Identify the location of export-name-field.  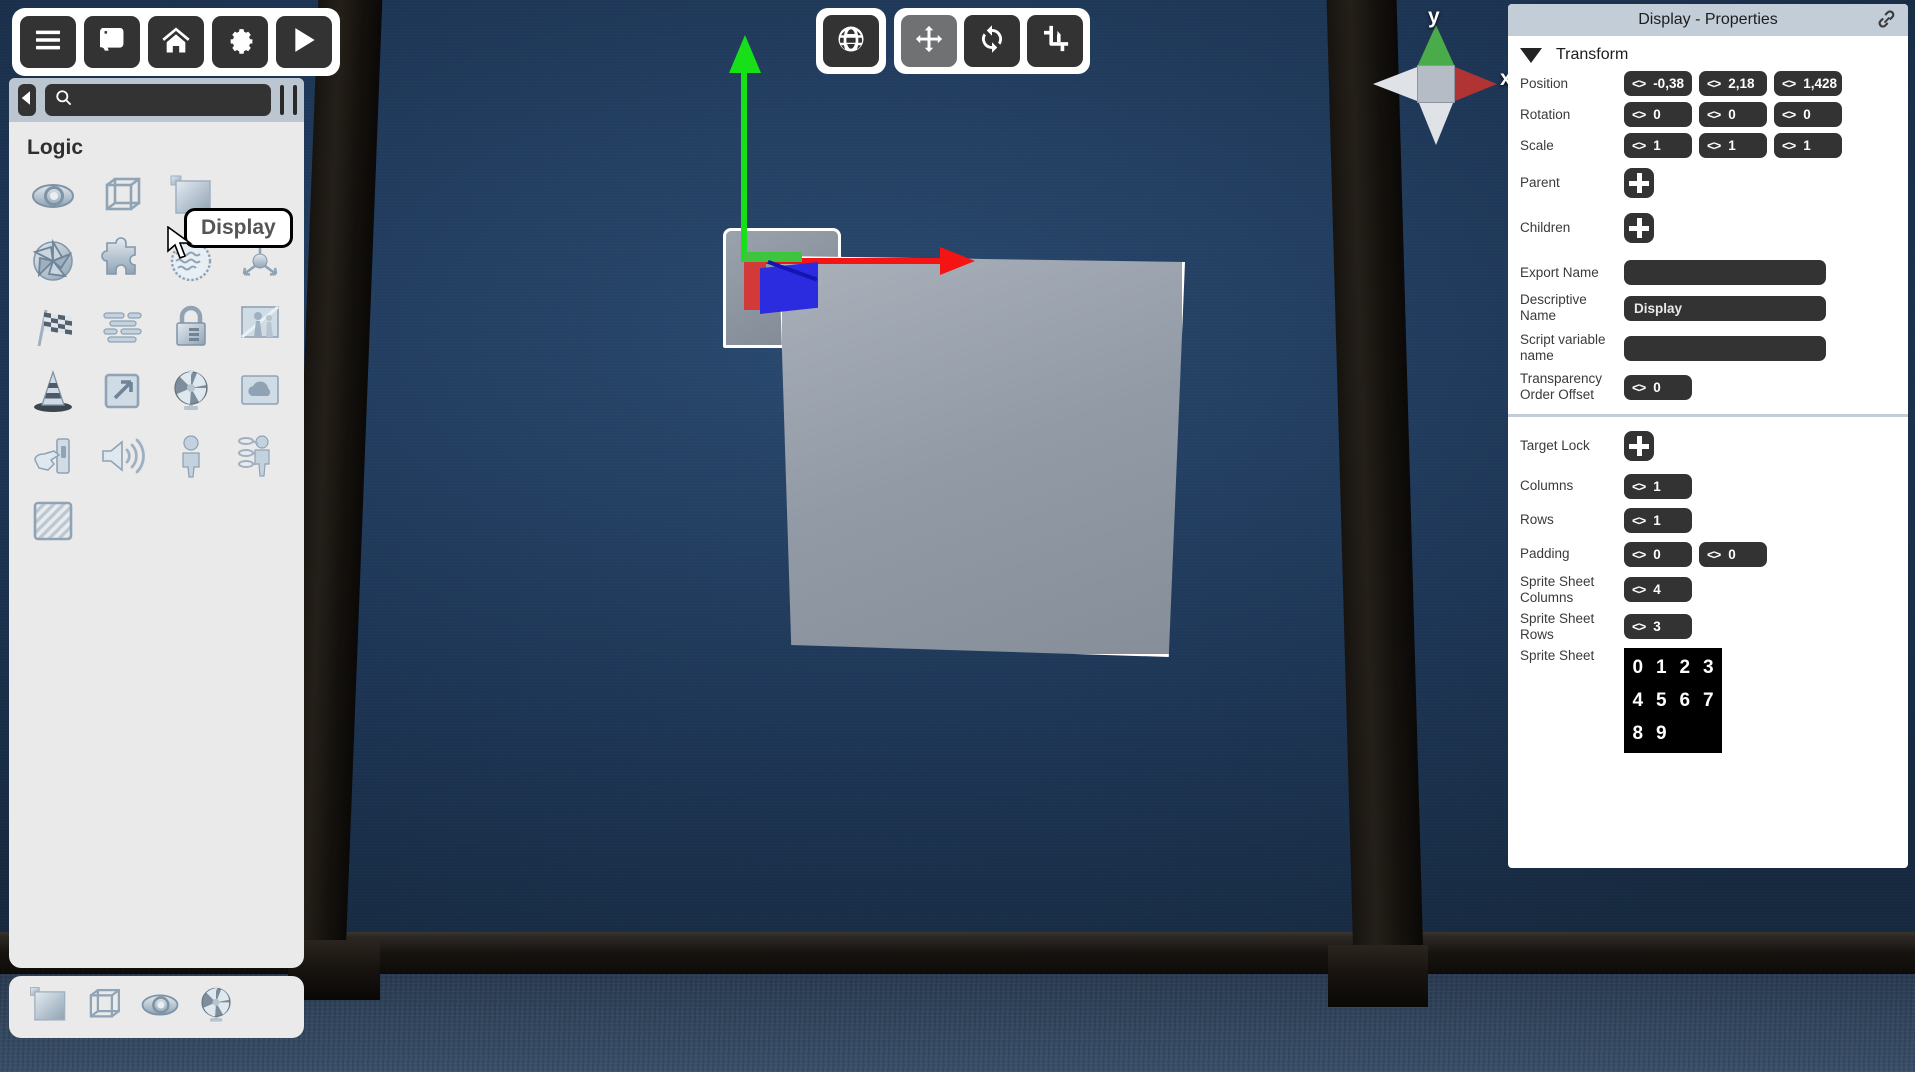
(1725, 272).